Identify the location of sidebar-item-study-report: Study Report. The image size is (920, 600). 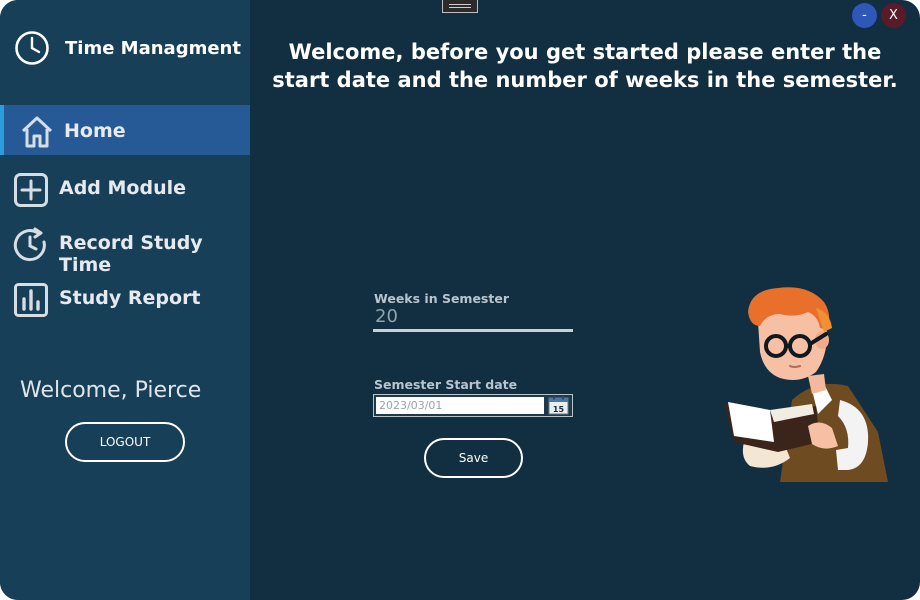
(125, 299).